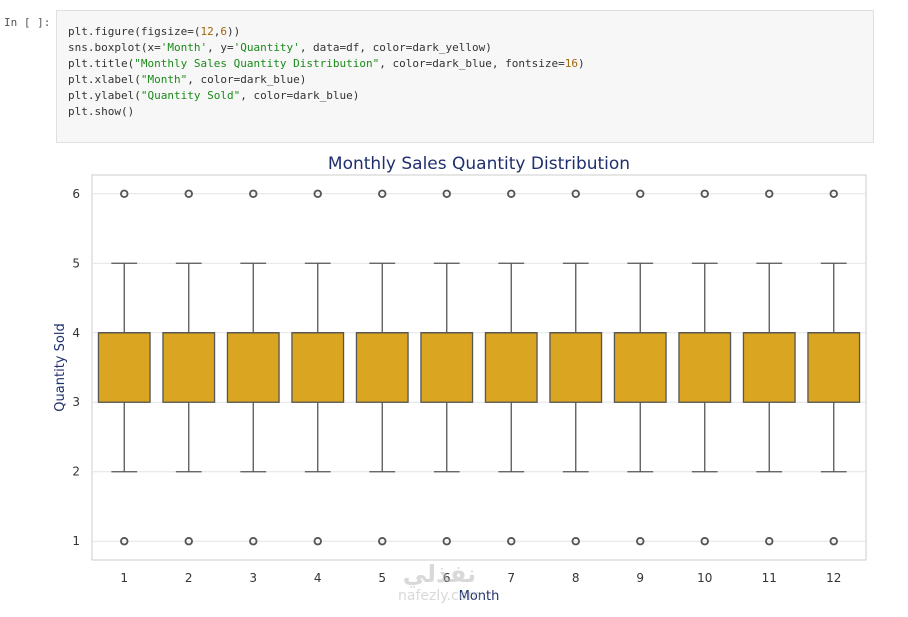 The height and width of the screenshot is (617, 908). I want to click on cell-prompt: In [ ]:, so click(27, 22).